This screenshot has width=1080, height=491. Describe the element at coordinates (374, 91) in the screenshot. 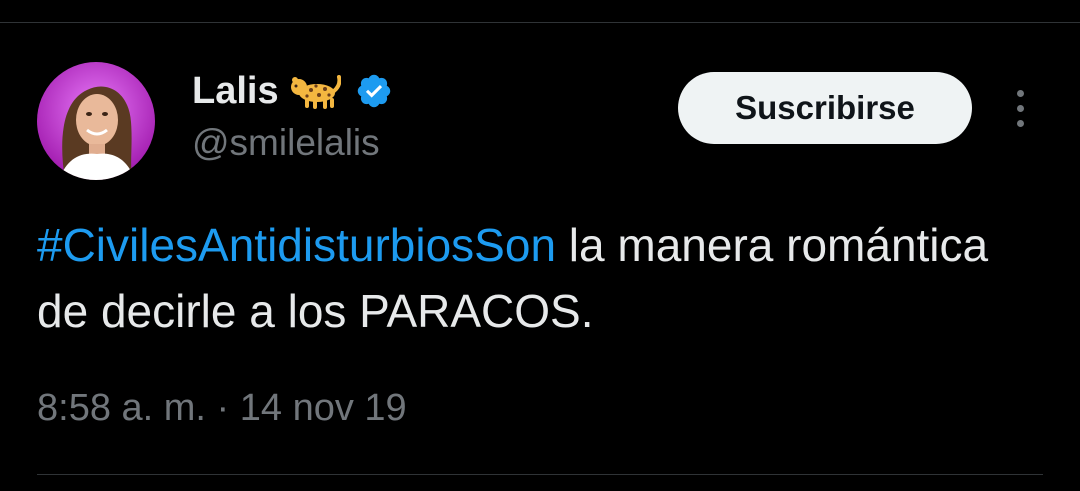

I see `verified-badge-icon` at that location.